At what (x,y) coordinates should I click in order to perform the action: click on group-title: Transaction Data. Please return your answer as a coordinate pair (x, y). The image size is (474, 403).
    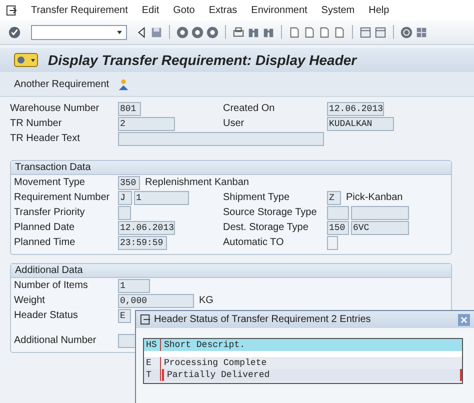
    Looking at the image, I should click on (231, 168).